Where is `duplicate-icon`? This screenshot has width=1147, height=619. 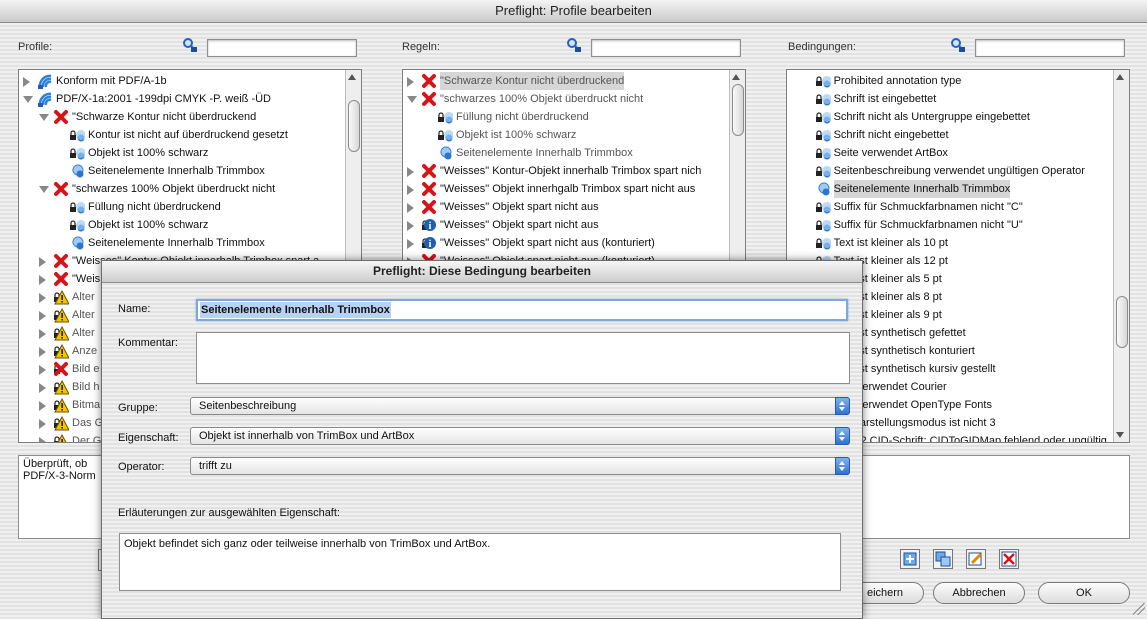 duplicate-icon is located at coordinates (943, 559).